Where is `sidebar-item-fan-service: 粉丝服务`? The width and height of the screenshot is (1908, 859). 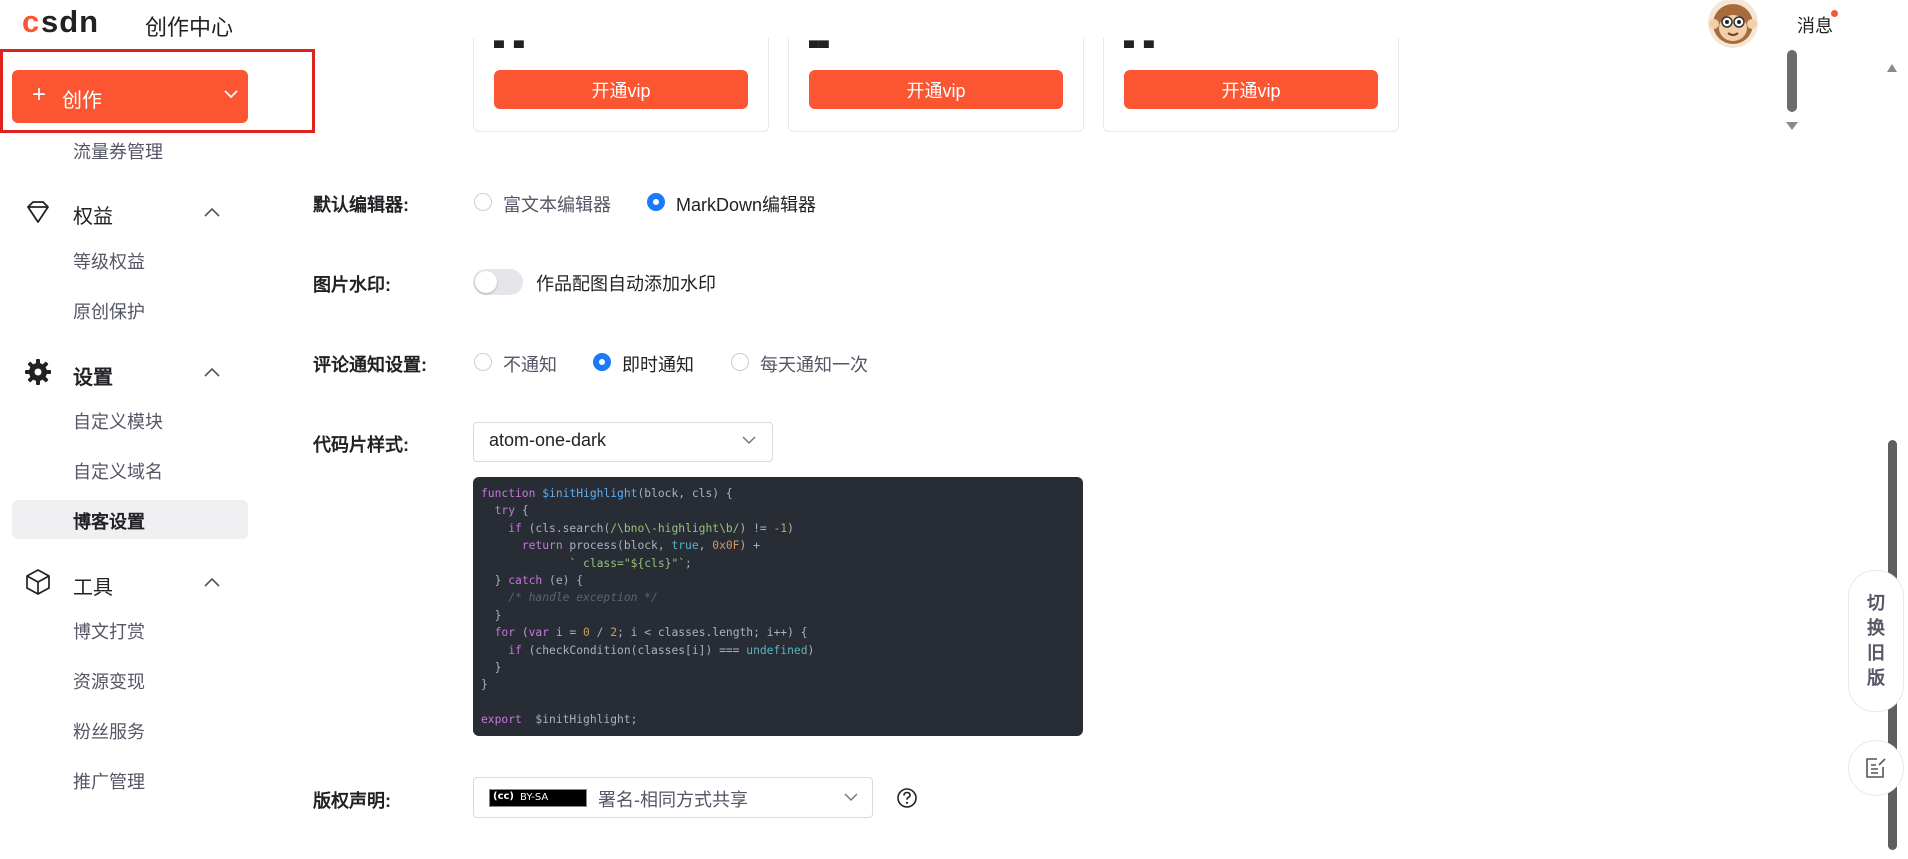
sidebar-item-fan-service: 粉丝服务 is located at coordinates (109, 731).